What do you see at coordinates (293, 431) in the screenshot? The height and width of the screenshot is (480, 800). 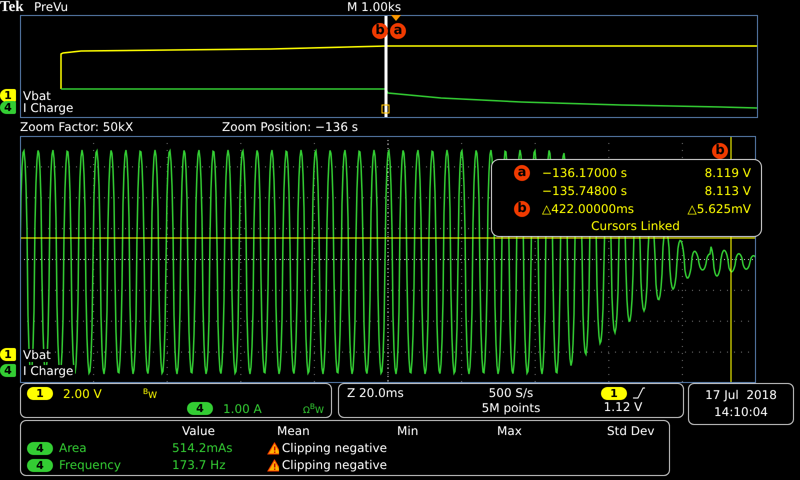 I see `column-header: Mean` at bounding box center [293, 431].